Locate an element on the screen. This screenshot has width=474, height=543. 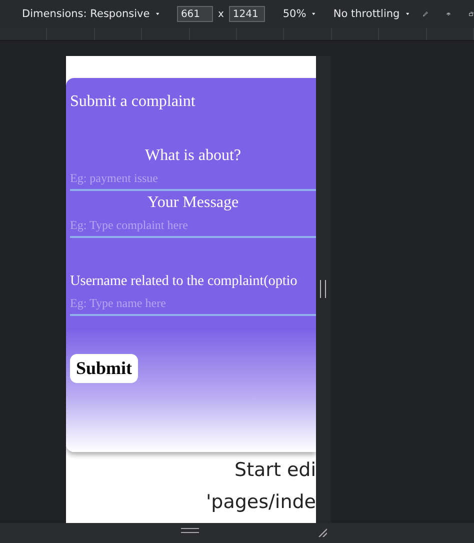
input-field: Eg: payment issue is located at coordinates (193, 179).